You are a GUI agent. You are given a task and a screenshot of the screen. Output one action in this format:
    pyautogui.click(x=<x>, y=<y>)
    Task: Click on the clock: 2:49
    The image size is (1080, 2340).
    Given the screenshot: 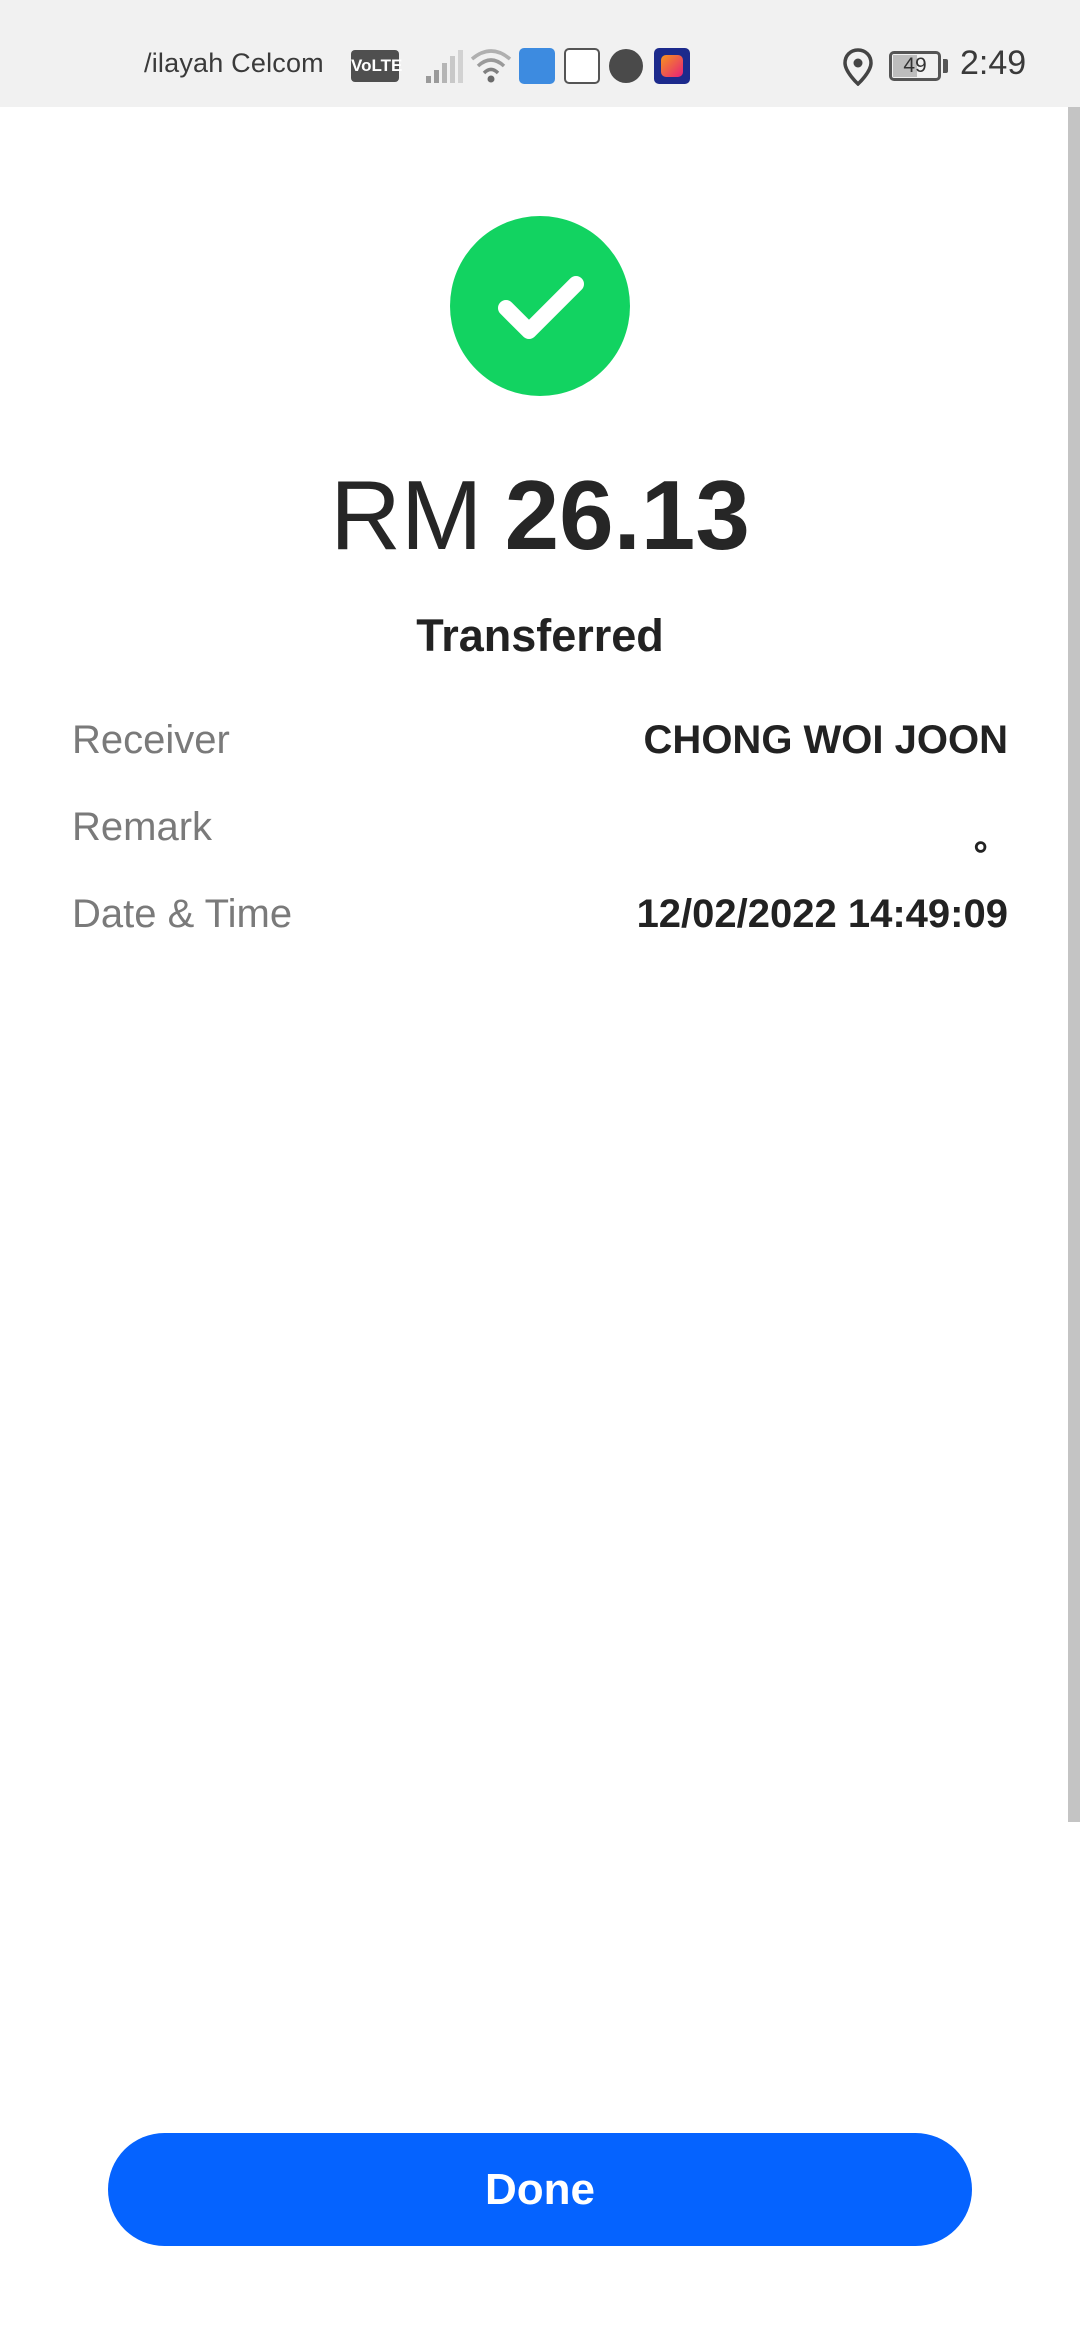 What is the action you would take?
    pyautogui.click(x=993, y=63)
    